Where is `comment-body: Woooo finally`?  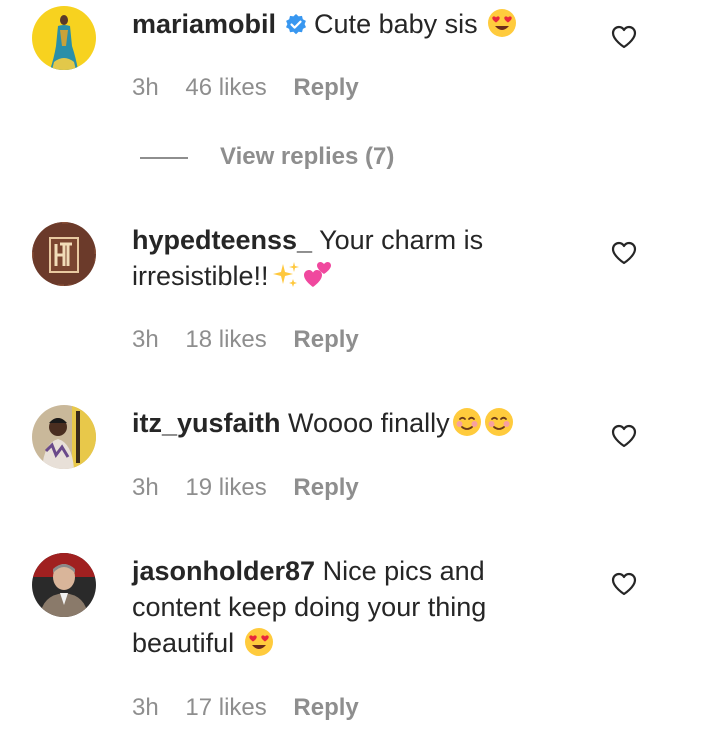 comment-body: Woooo finally is located at coordinates (369, 423).